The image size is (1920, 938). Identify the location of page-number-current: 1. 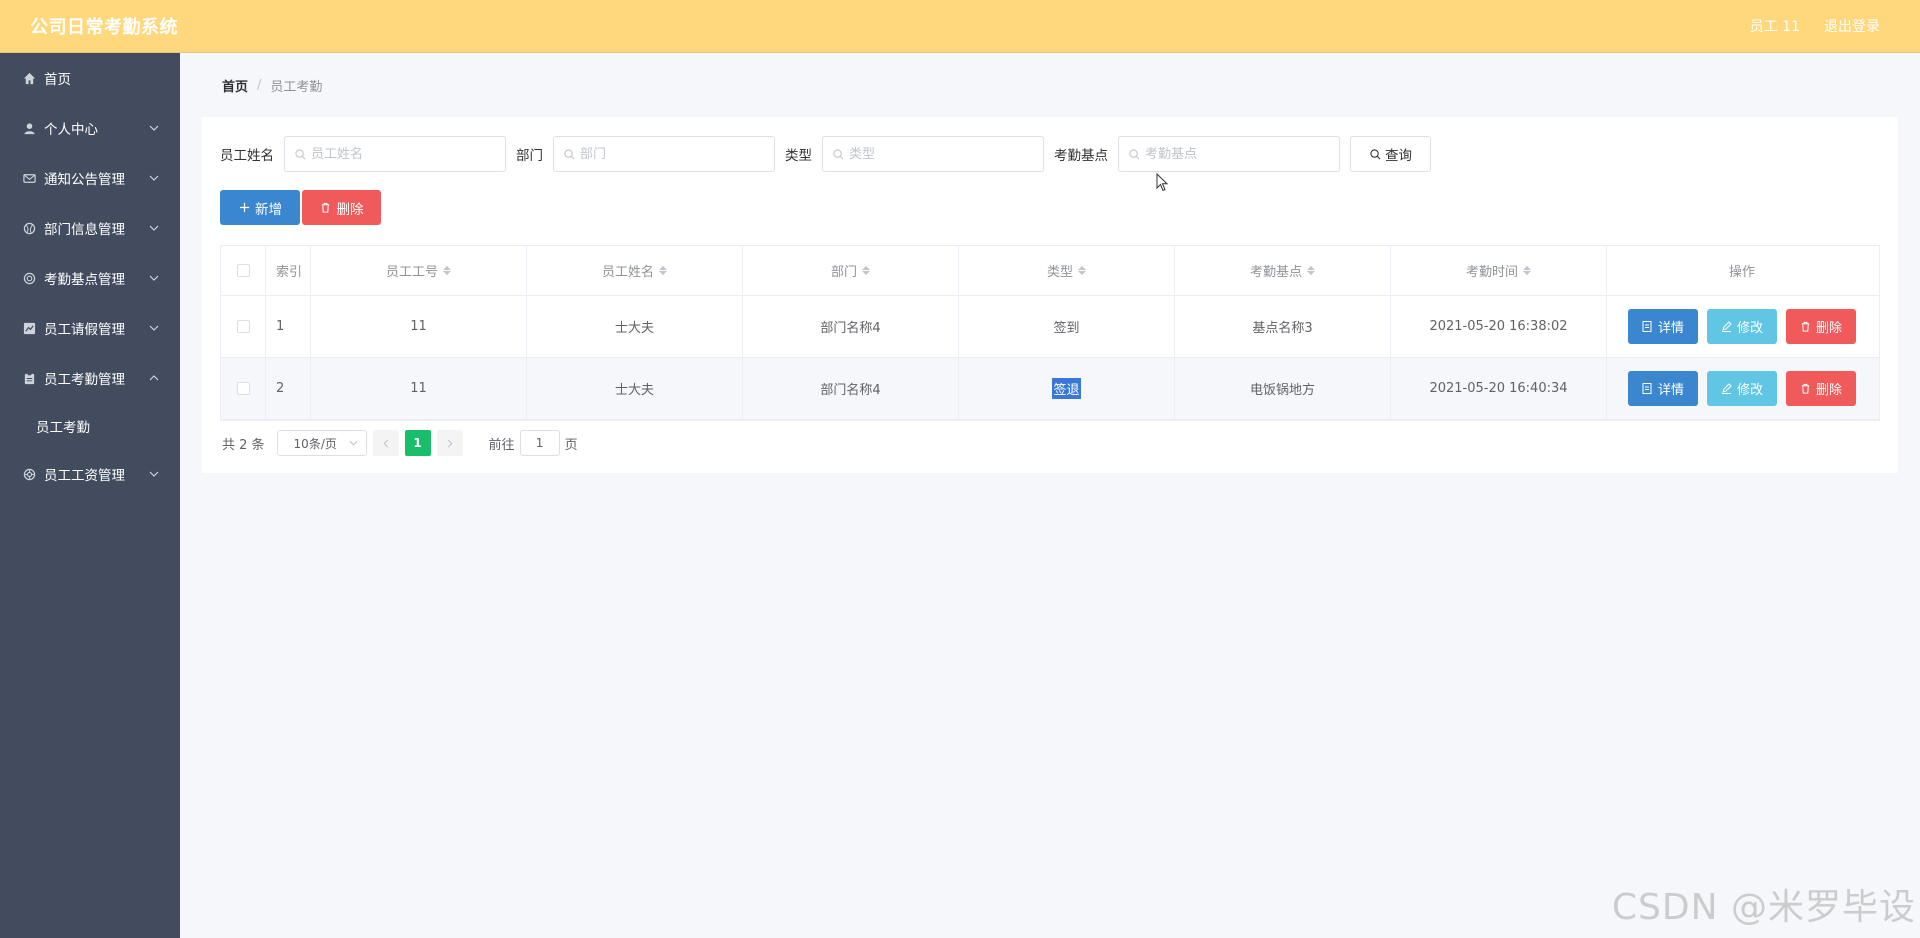
(417, 443).